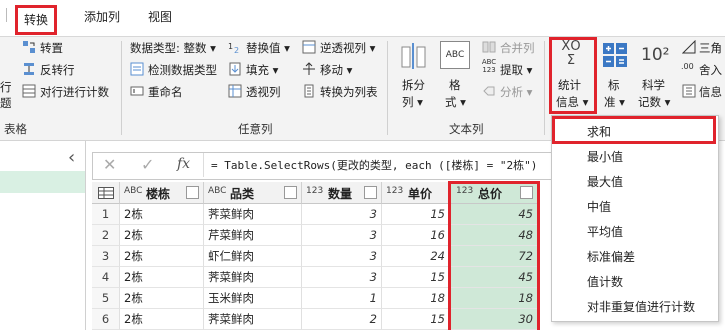 Image resolution: width=725 pixels, height=330 pixels. What do you see at coordinates (106, 193) in the screenshot?
I see `table-menu-corner` at bounding box center [106, 193].